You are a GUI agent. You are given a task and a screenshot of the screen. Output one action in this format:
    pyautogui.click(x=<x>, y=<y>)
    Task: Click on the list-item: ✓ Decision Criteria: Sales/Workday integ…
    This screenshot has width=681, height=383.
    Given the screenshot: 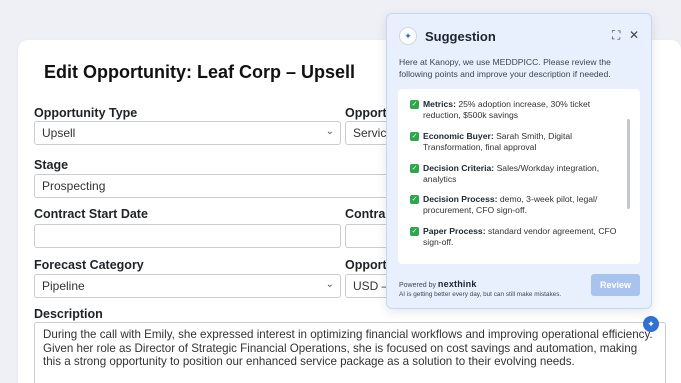 What is the action you would take?
    pyautogui.click(x=516, y=174)
    